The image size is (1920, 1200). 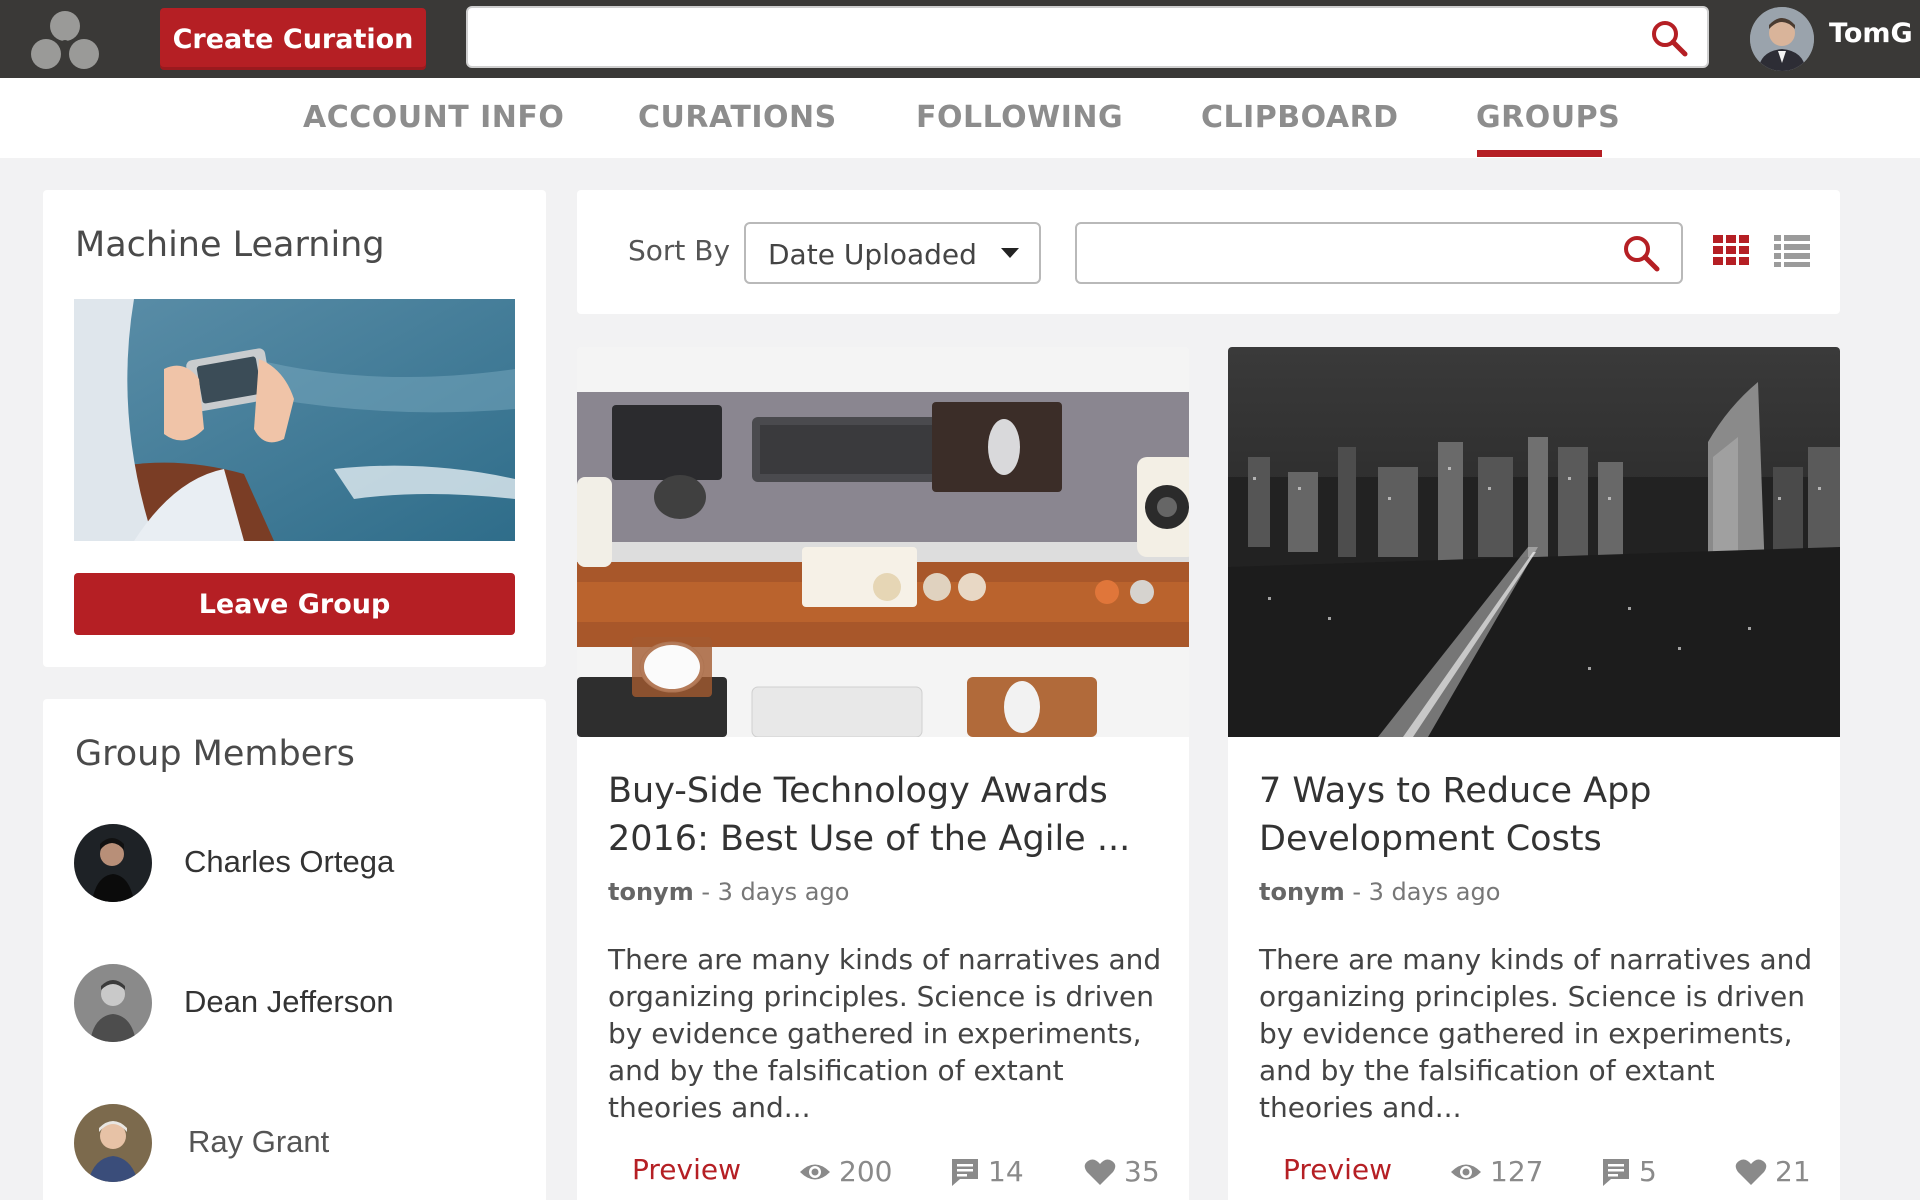 What do you see at coordinates (1534, 815) in the screenshot?
I see `curation-title: 7 Ways to Reduce App Development Costs` at bounding box center [1534, 815].